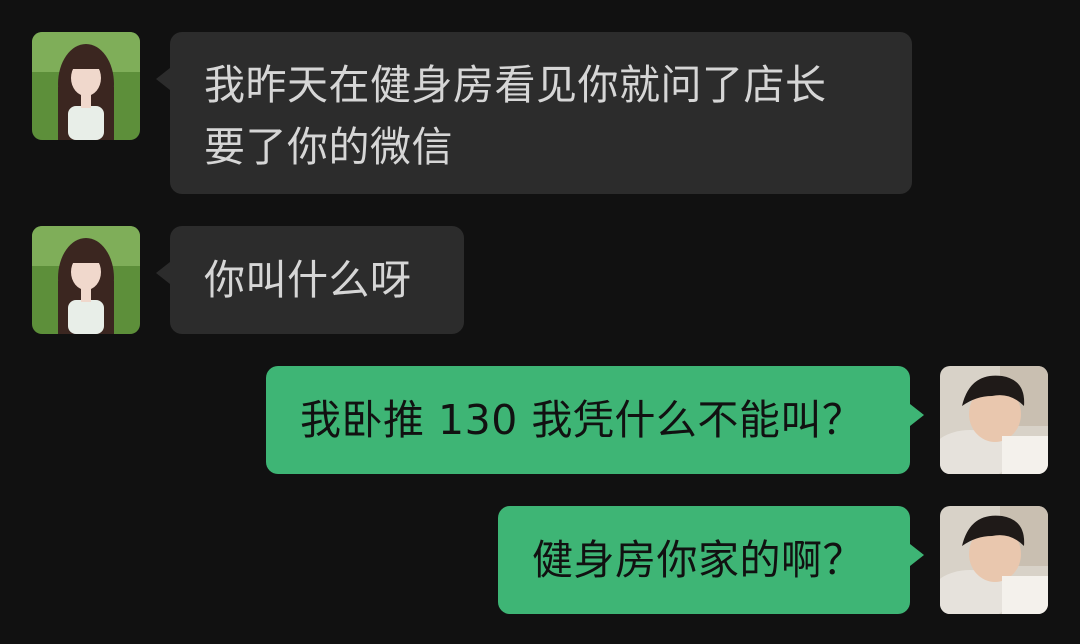 The image size is (1080, 644). I want to click on message-text-line: 我卧推 130 我凭什么不能叫？, so click(582, 420).